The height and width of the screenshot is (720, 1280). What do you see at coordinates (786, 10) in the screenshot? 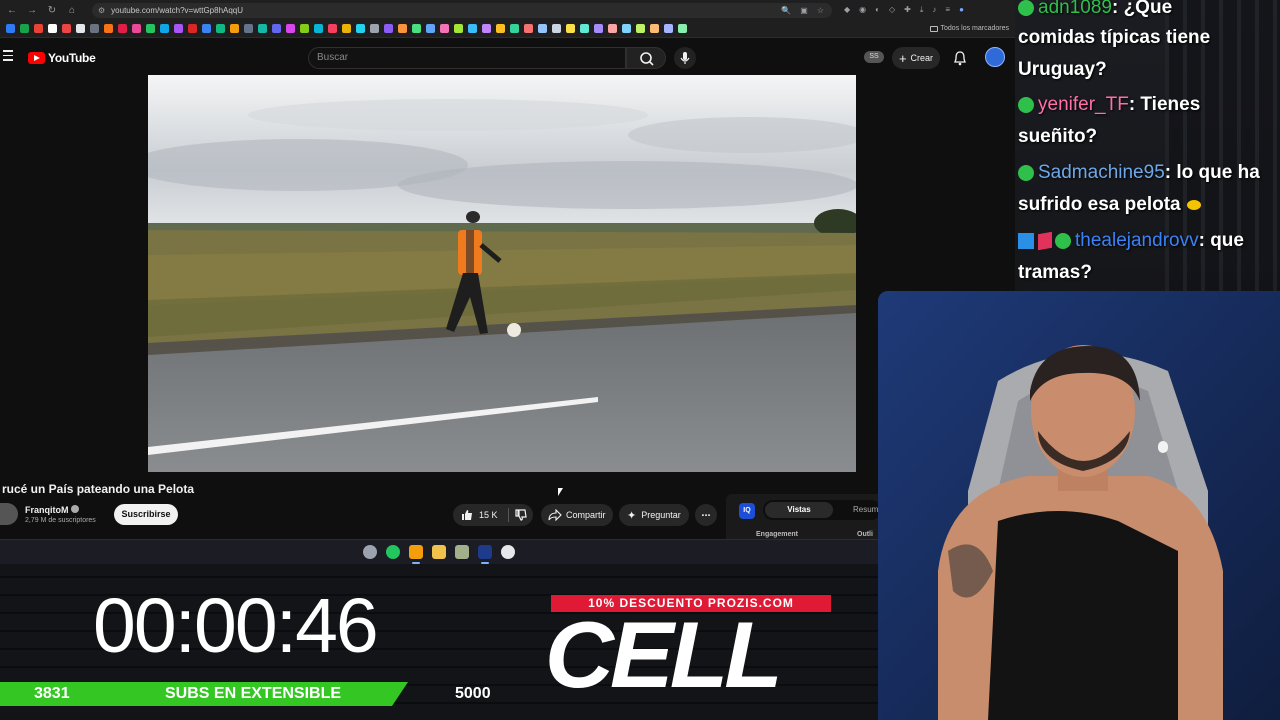
I see `zoom-icon: 🔍` at bounding box center [786, 10].